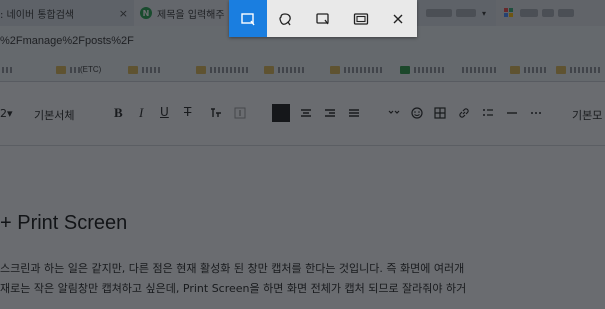  I want to click on more-icon, so click(536, 113).